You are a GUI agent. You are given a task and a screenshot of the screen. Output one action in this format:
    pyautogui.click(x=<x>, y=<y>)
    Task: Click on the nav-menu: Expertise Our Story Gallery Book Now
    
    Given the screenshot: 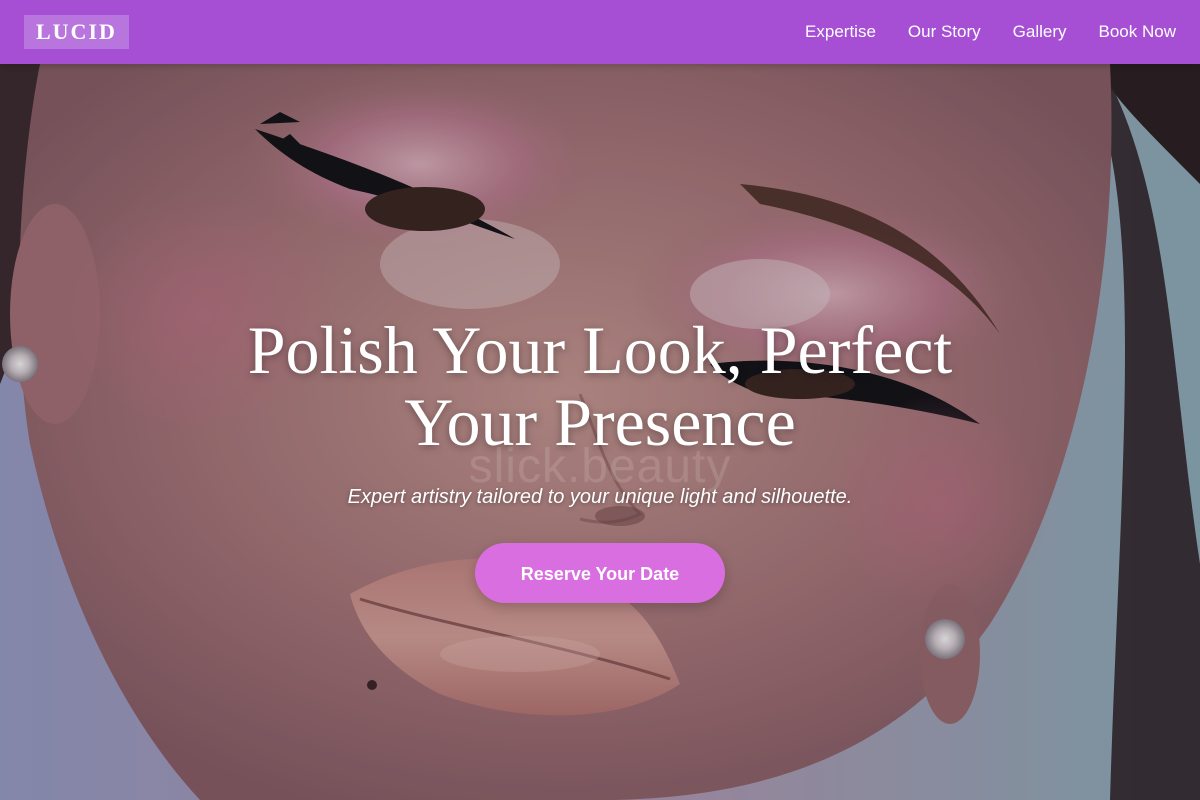 What is the action you would take?
    pyautogui.click(x=990, y=32)
    